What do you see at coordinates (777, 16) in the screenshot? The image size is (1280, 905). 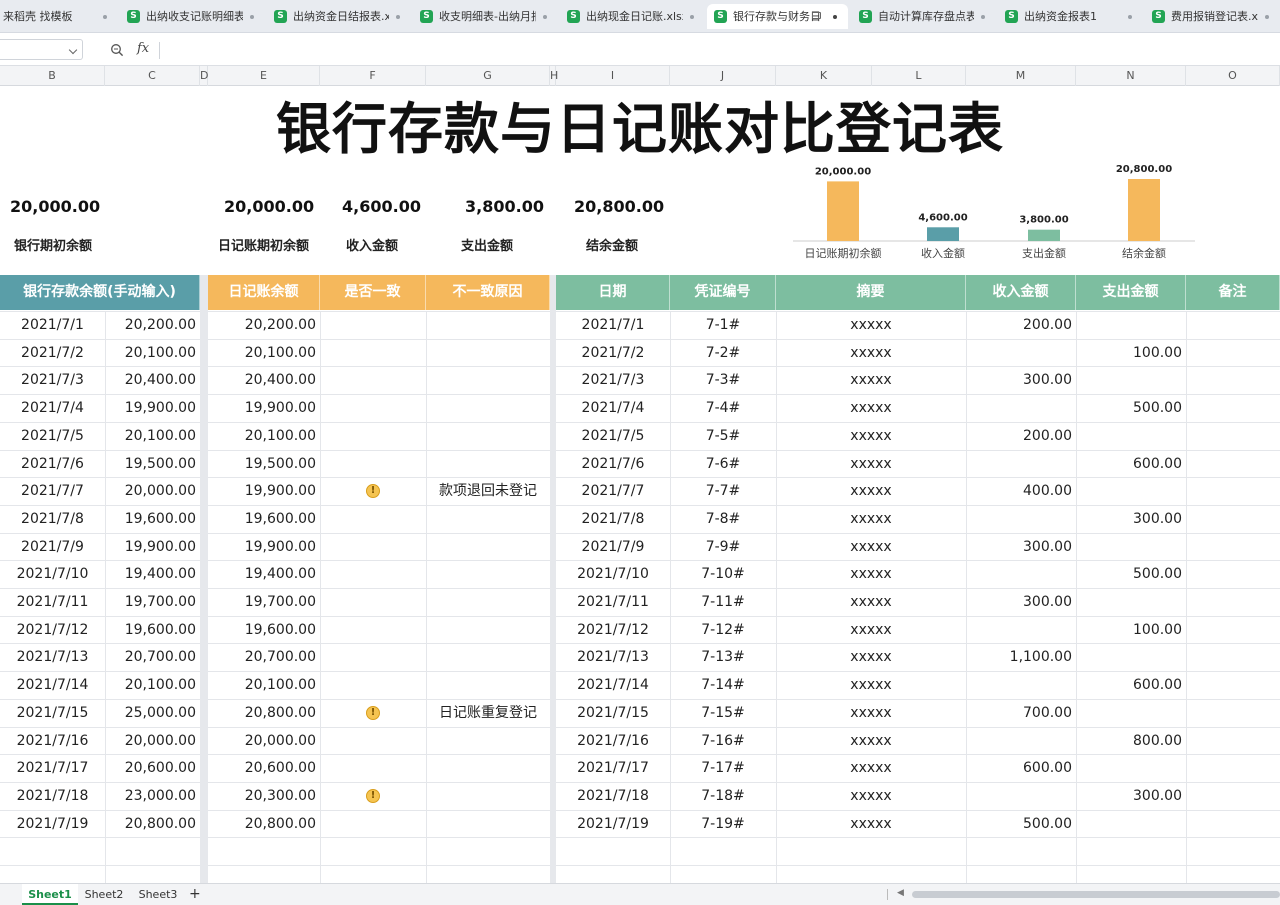 I see `document-tab: S 银行存款与财务日` at bounding box center [777, 16].